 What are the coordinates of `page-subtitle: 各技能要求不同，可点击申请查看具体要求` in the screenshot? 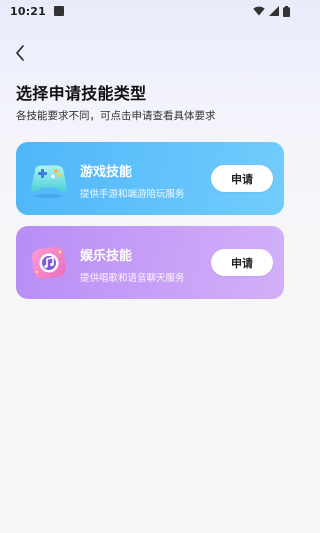 It's located at (116, 116).